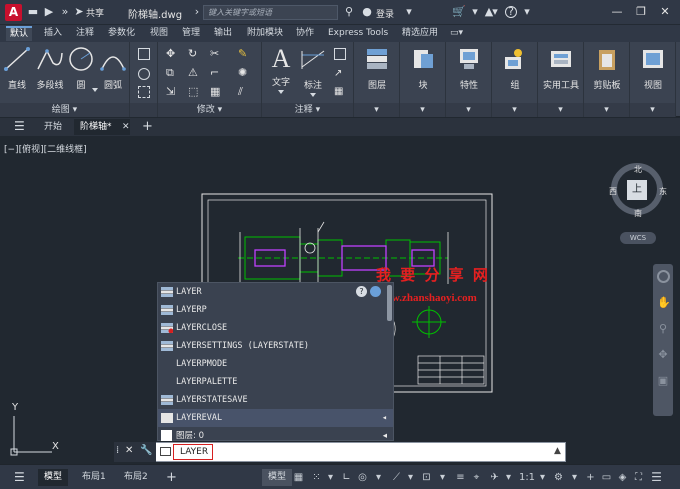 This screenshot has width=680, height=489. I want to click on ac-item-layerpmode: LAYERPMODE, so click(272, 364).